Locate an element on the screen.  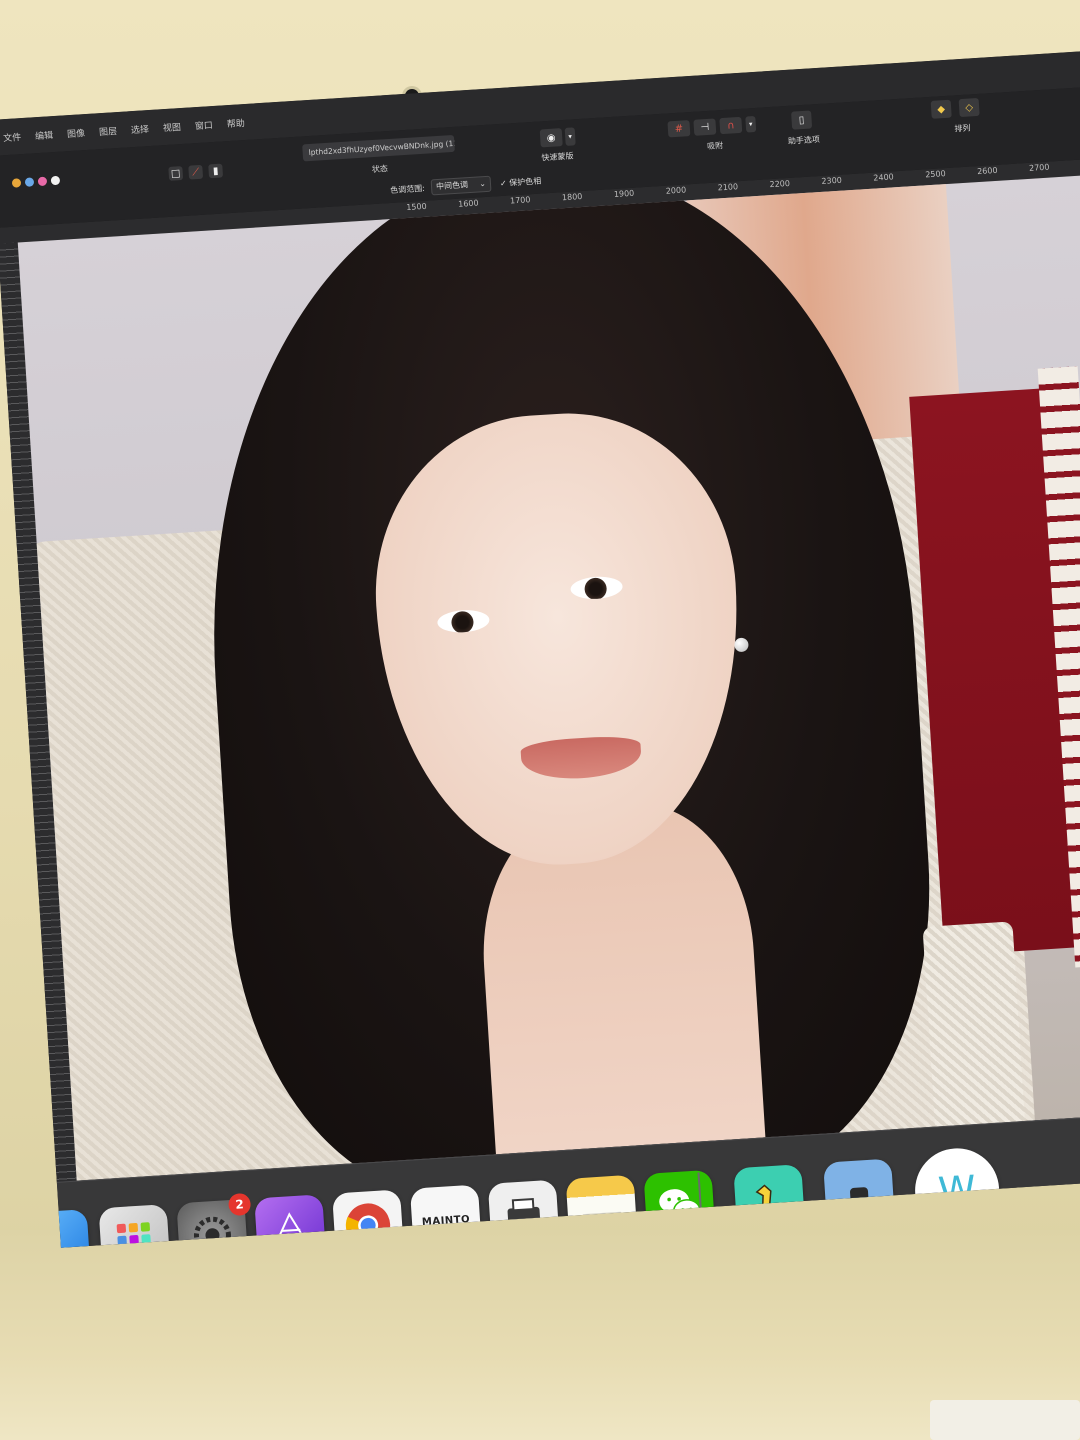
menu-item: 视图 is located at coordinates (172, 127).